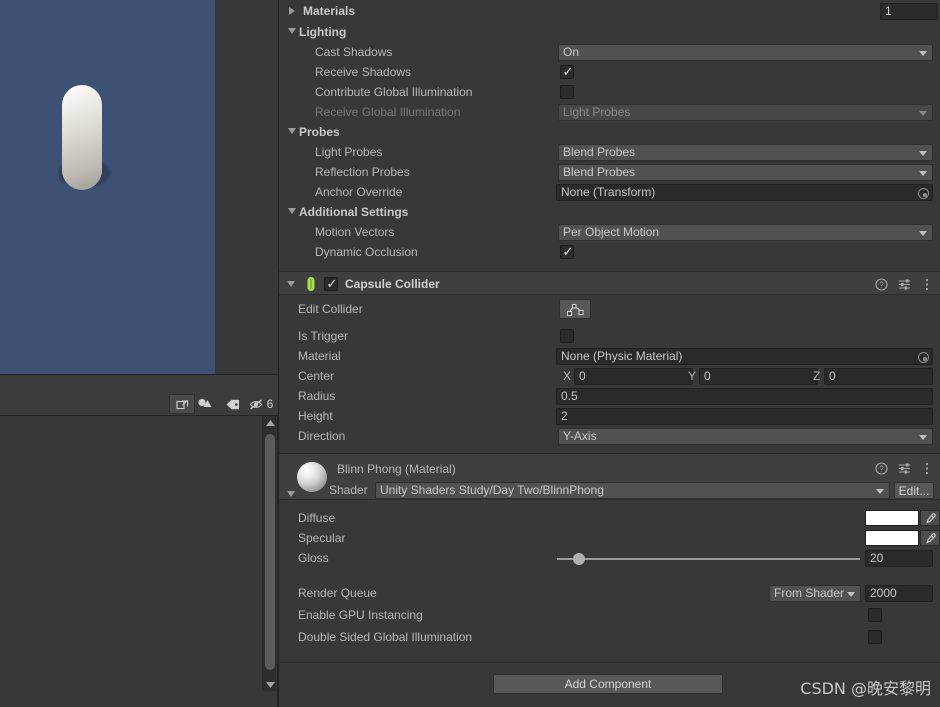 The image size is (940, 707). Describe the element at coordinates (270, 422) in the screenshot. I see `scroll-up-arrow-icon` at that location.